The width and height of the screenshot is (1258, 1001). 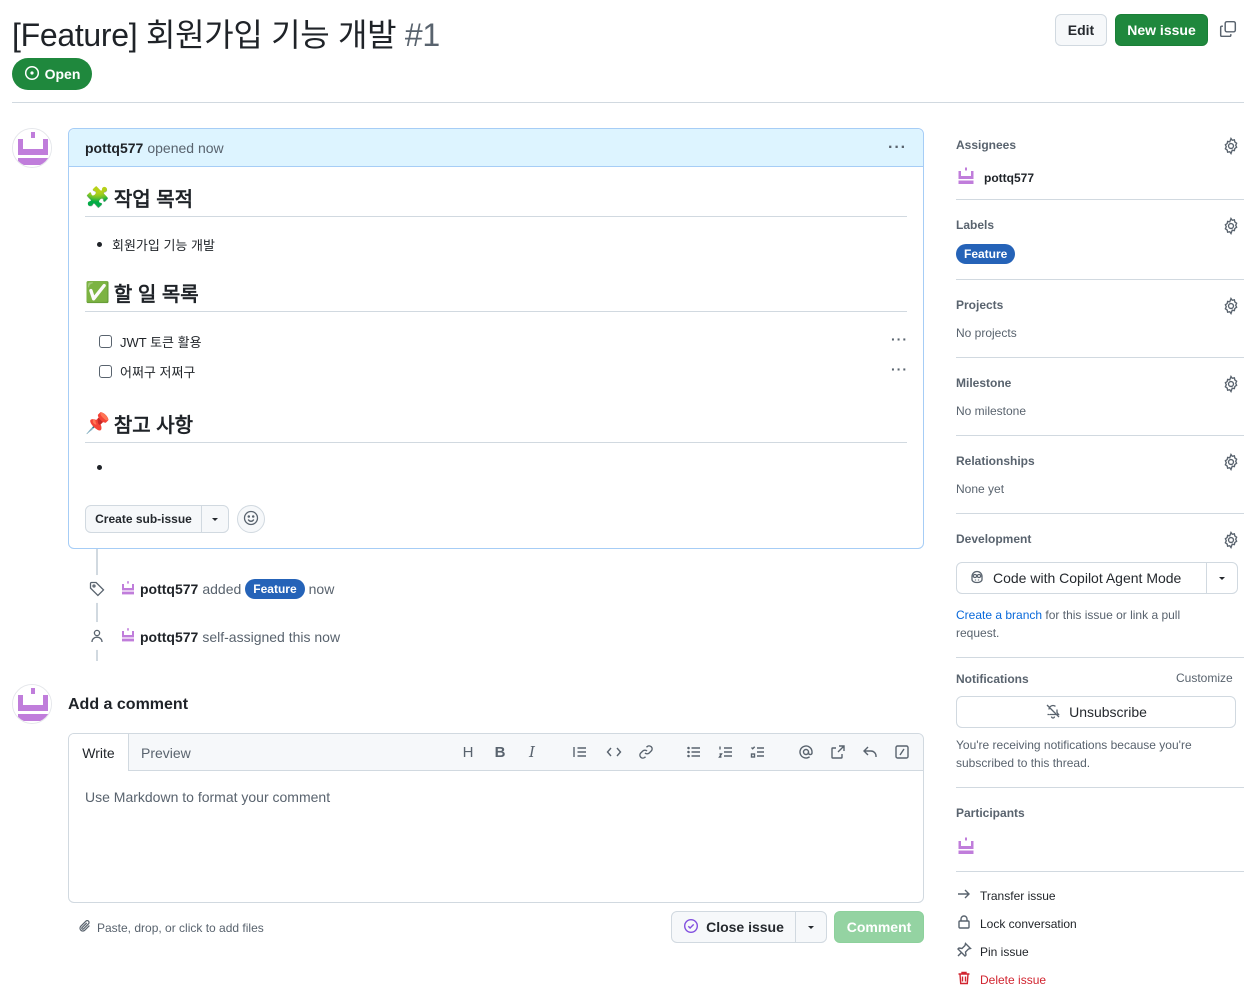 I want to click on pin-issue-action: Pin issue, so click(x=992, y=951).